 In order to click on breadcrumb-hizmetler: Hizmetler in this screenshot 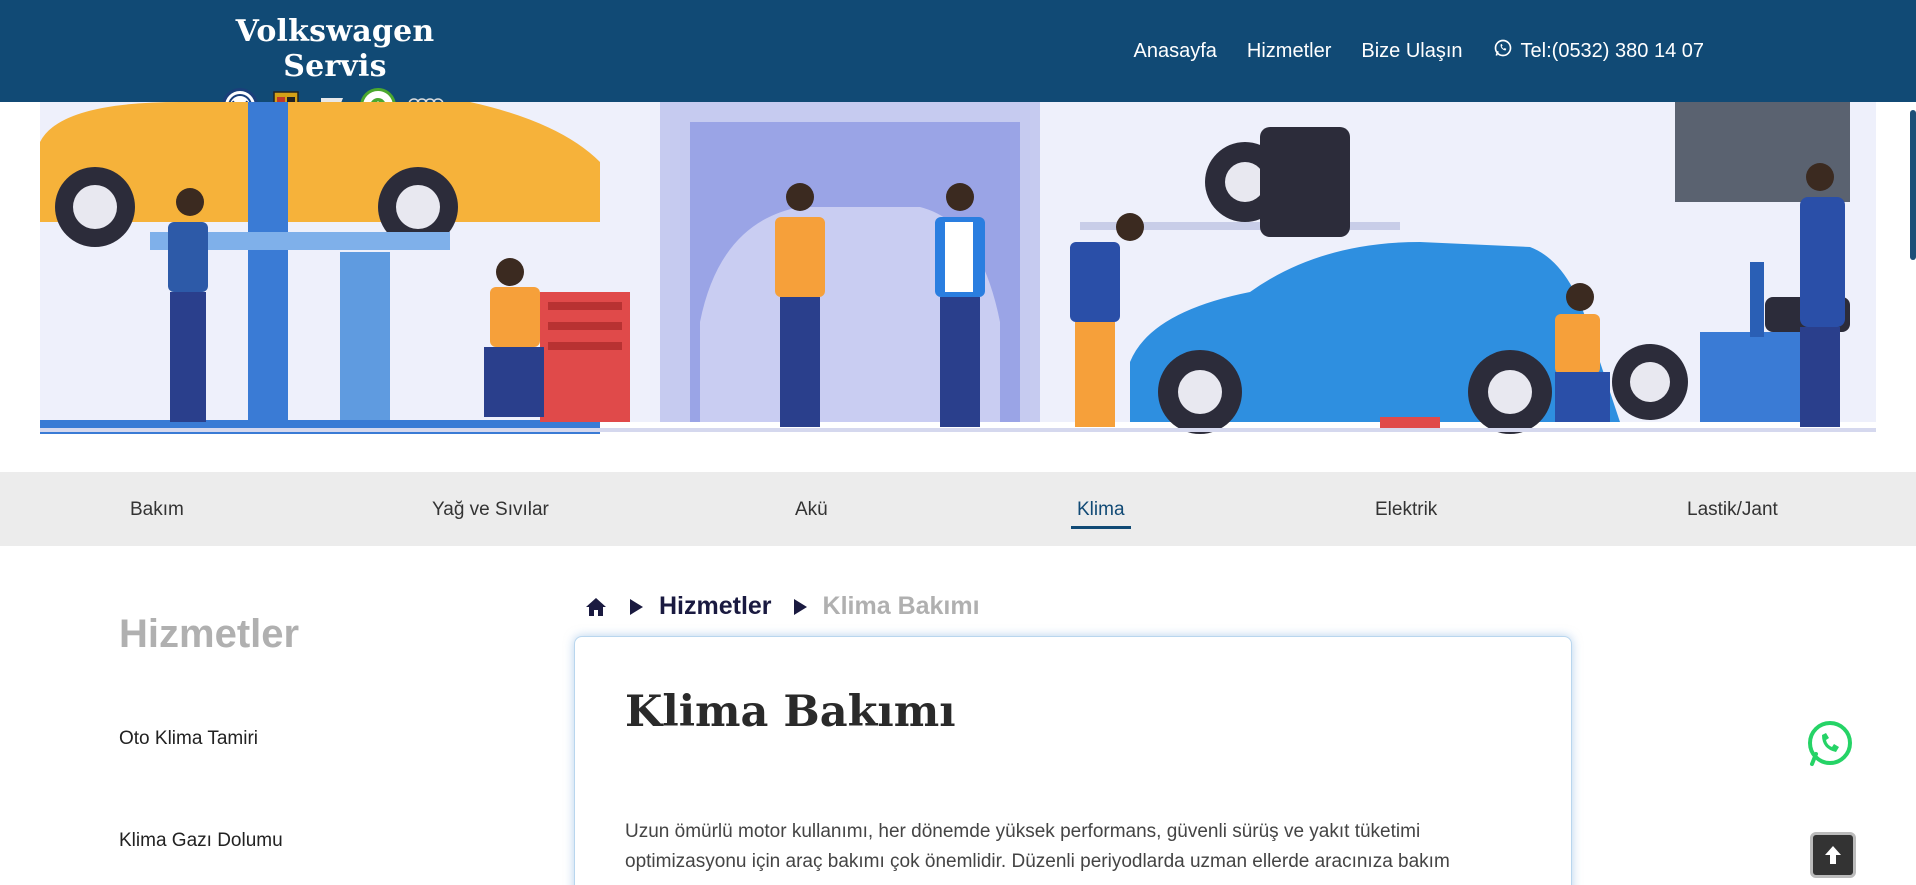, I will do `click(715, 606)`.